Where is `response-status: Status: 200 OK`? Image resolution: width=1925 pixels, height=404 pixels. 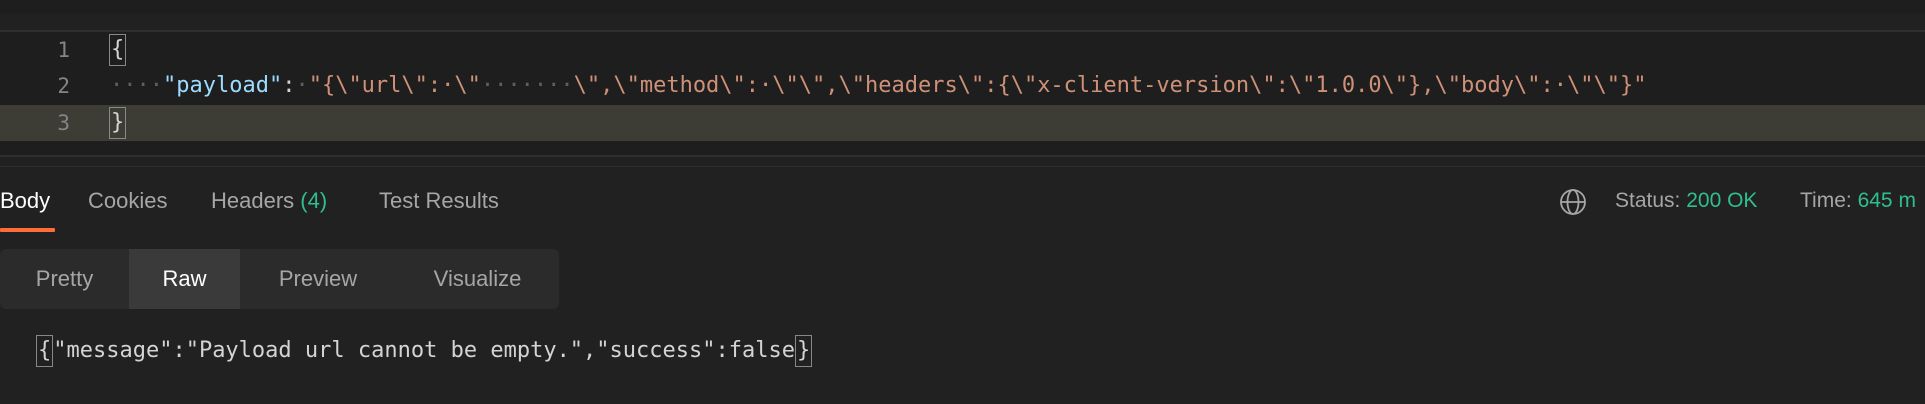 response-status: Status: 200 OK is located at coordinates (1686, 201).